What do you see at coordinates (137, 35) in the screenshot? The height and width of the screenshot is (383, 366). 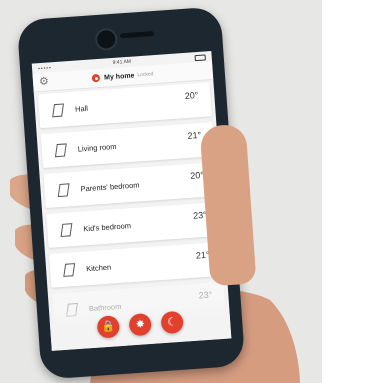 I see `speaker` at bounding box center [137, 35].